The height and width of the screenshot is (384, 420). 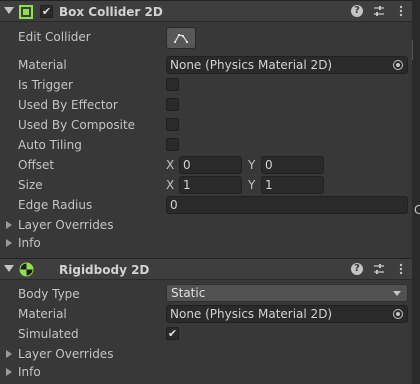 What do you see at coordinates (206, 372) in the screenshot?
I see `rb-info-foldout: Info` at bounding box center [206, 372].